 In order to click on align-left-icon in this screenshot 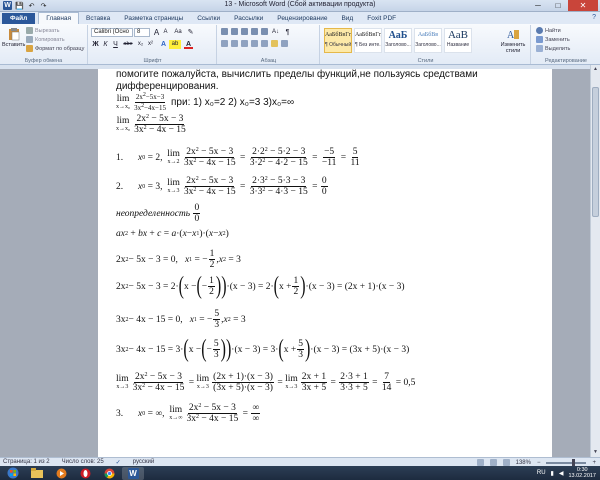, I will do `click(224, 43)`.